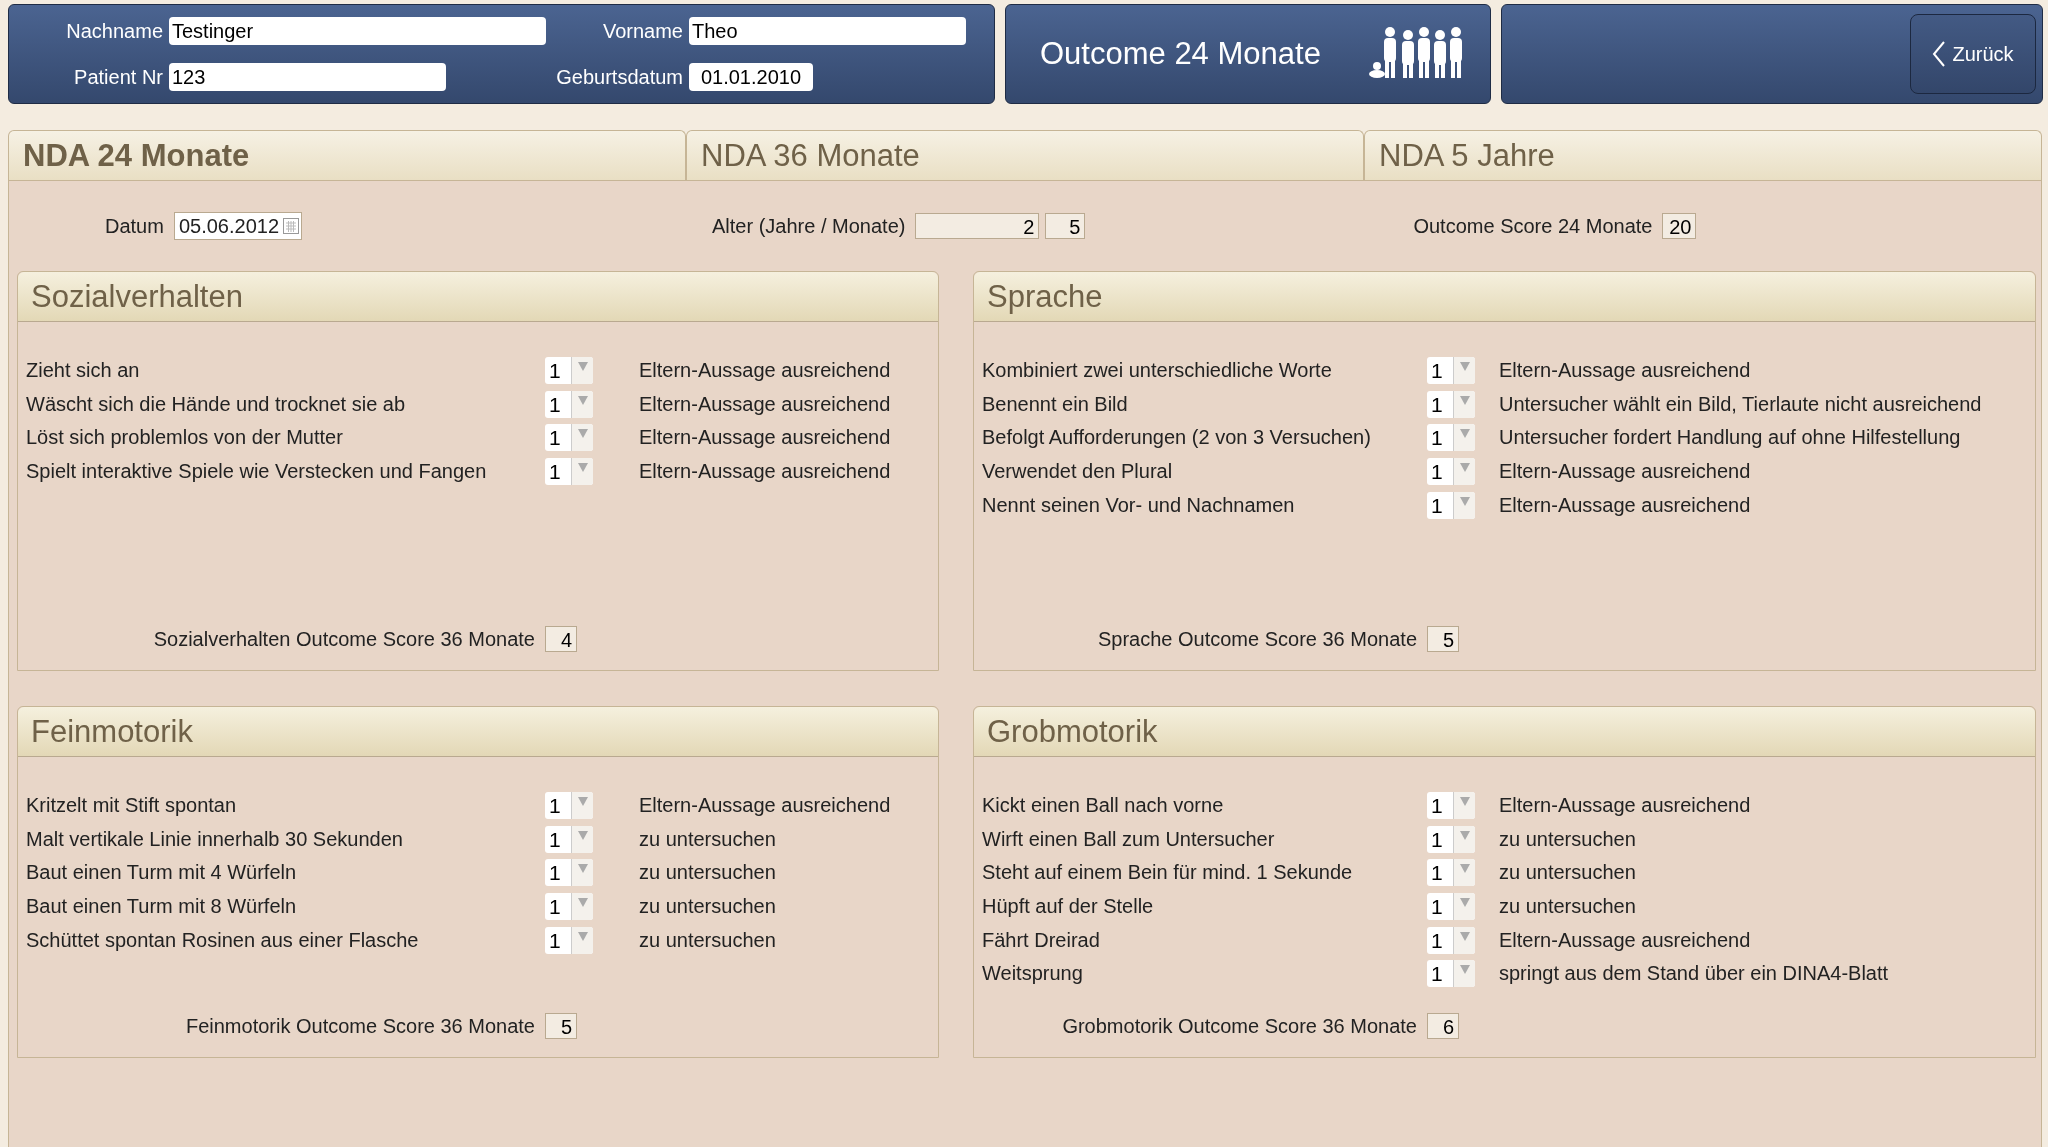  What do you see at coordinates (132, 806) in the screenshot?
I see `item-label: Kritzelt mit Stift spontan` at bounding box center [132, 806].